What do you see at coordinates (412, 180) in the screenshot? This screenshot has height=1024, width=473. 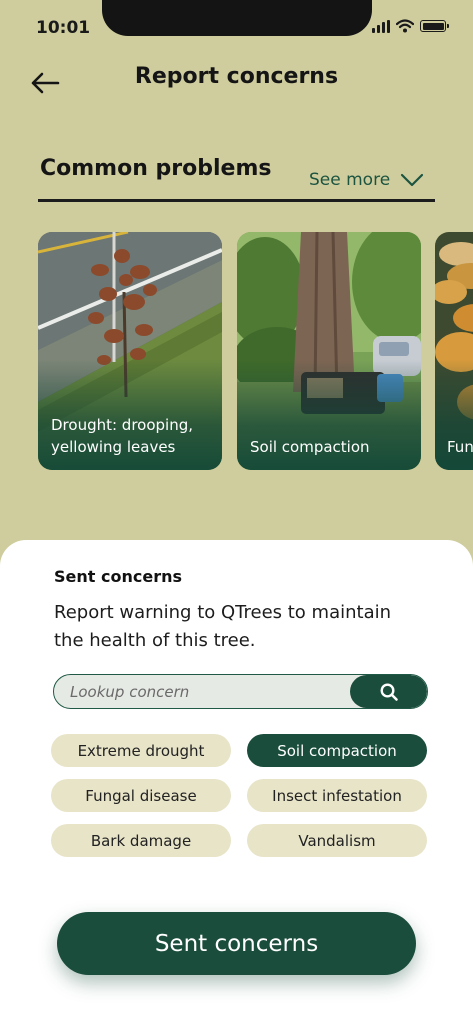 I see `chevron-down-icon` at bounding box center [412, 180].